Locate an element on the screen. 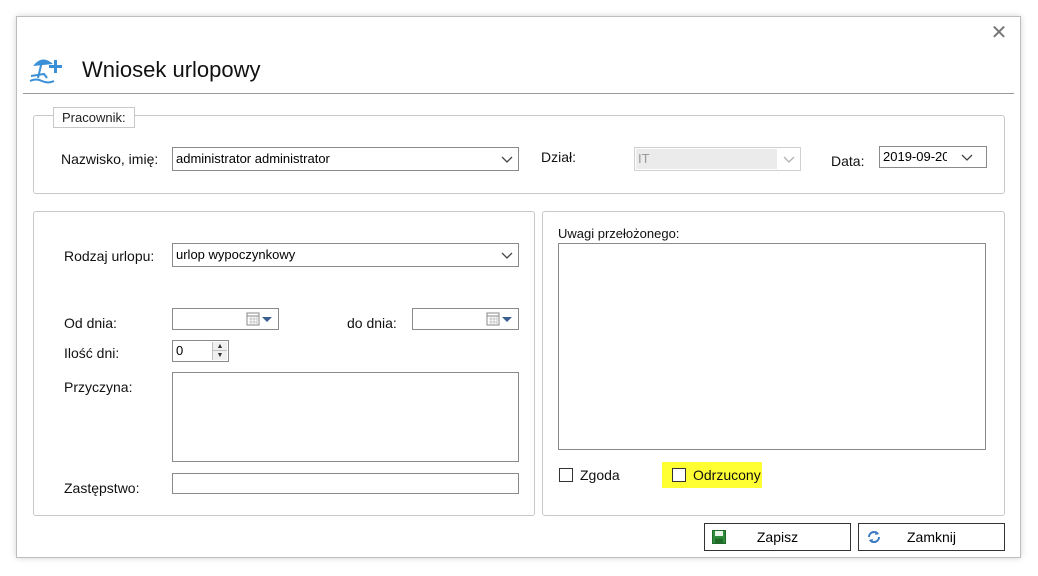 The image size is (1038, 576). close-icon: ✕ is located at coordinates (999, 33).